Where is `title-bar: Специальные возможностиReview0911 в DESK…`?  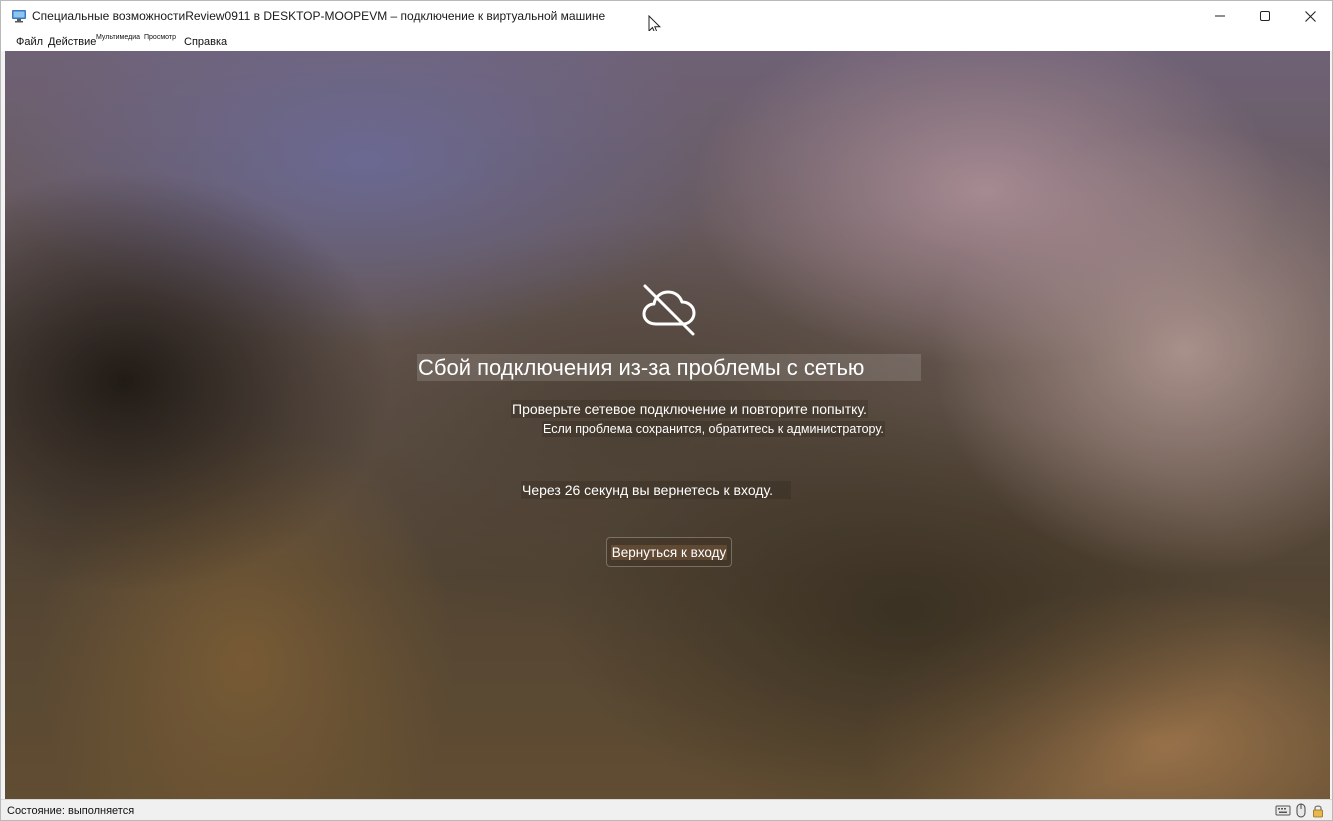 title-bar: Специальные возможностиReview0911 в DESK… is located at coordinates (666, 16).